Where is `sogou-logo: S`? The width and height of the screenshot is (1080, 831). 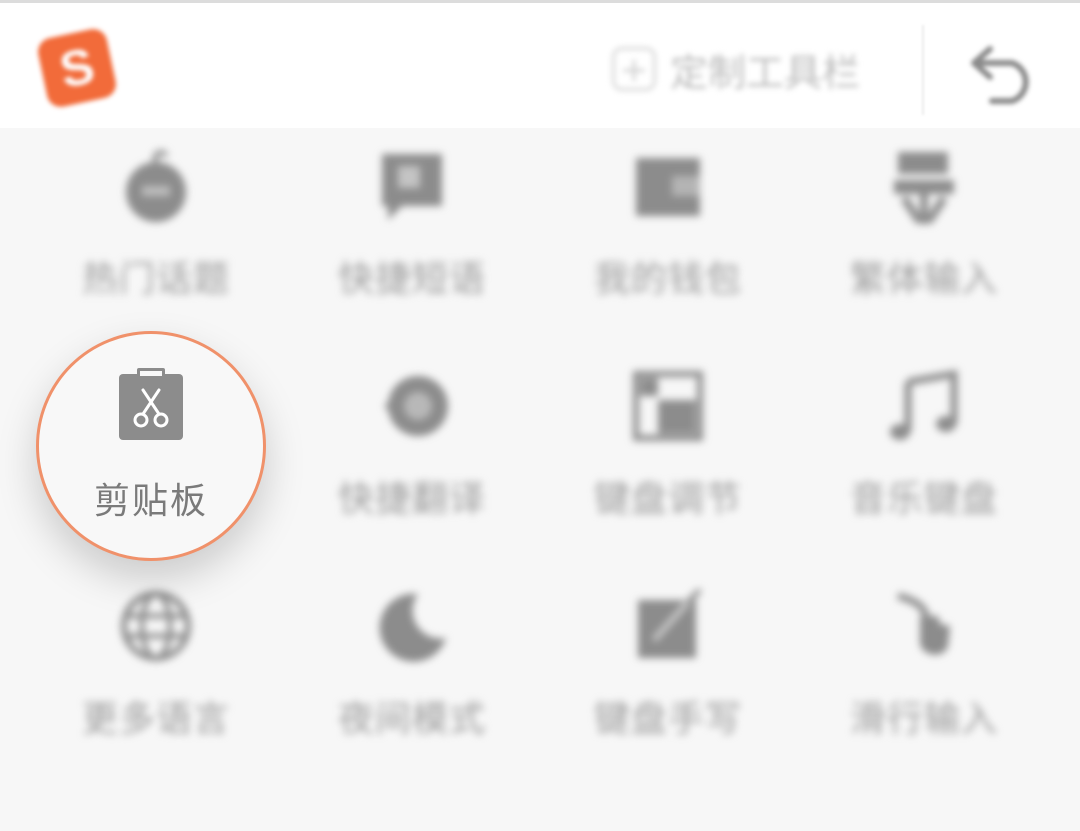 sogou-logo: S is located at coordinates (77, 68).